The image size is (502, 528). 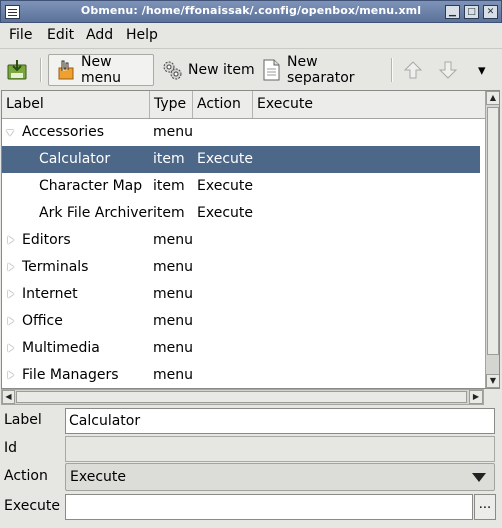 I want to click on row-label: Office, so click(x=42, y=321).